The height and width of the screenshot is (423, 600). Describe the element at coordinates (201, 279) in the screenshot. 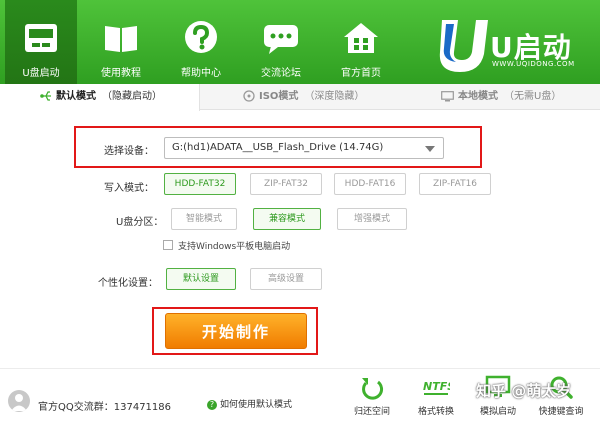

I see `personalize-default-settings: 默认设置` at that location.